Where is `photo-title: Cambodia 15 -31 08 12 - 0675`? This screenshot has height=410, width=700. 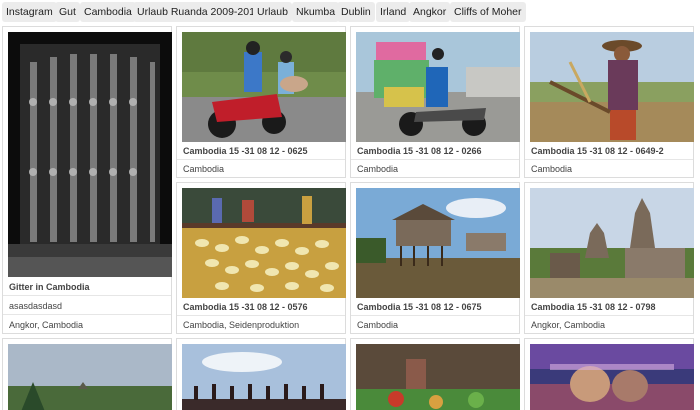
photo-title: Cambodia 15 -31 08 12 - 0675 is located at coordinates (419, 307).